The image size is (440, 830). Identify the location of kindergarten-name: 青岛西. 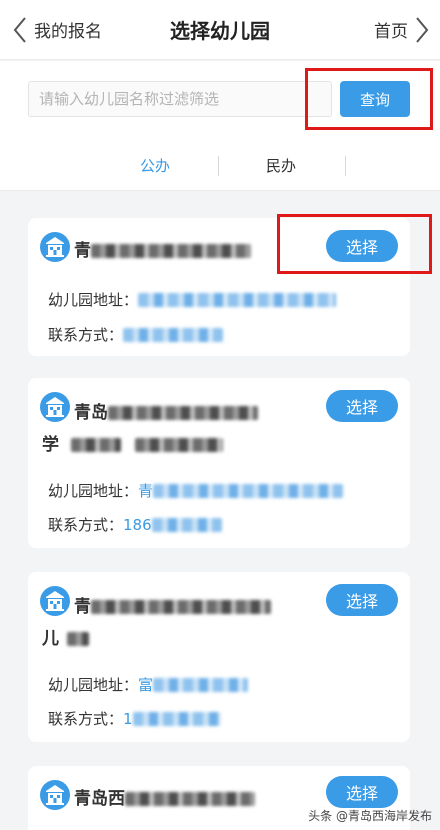
(164, 796).